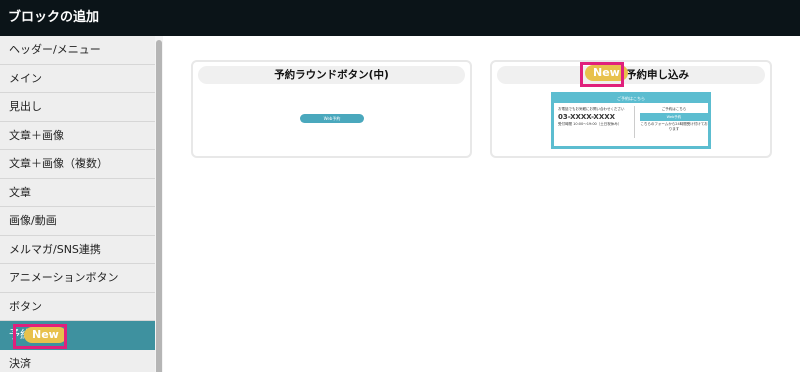  I want to click on sidebar-item-header-menu: ヘッダー/メニュー, so click(77, 50).